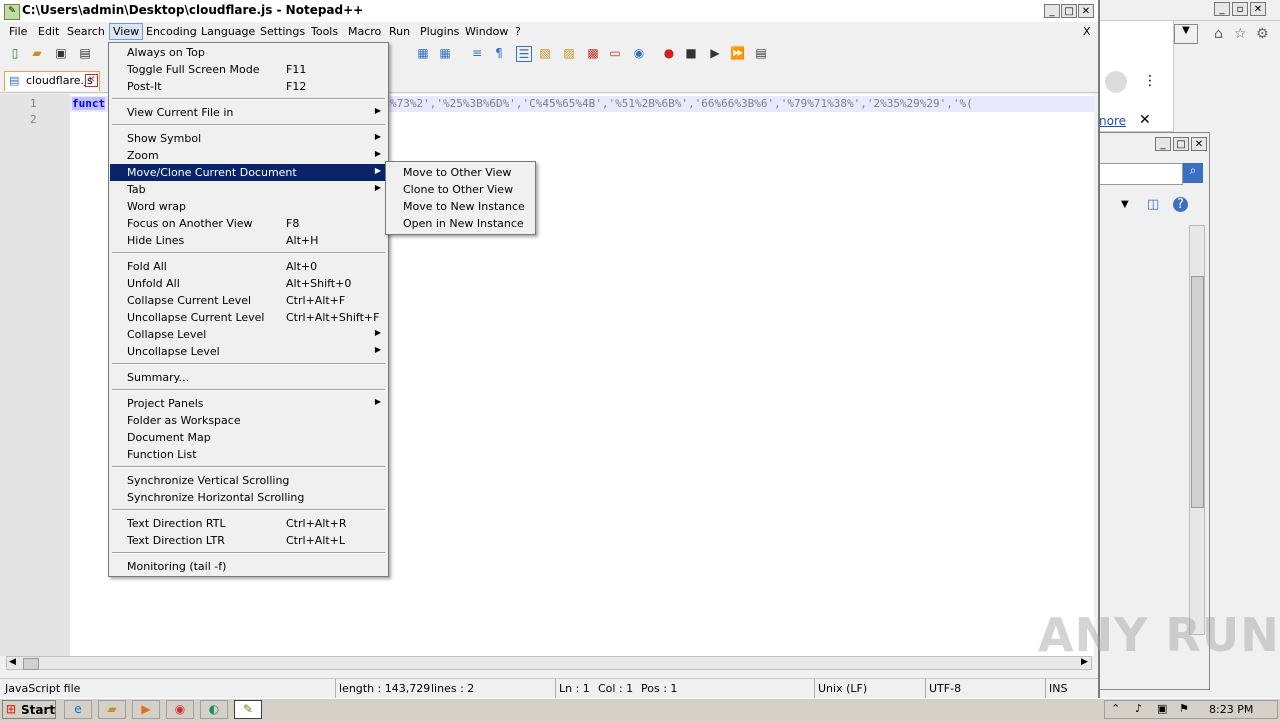  Describe the element at coordinates (171, 31) in the screenshot. I see `menu-encoding: Encoding` at that location.